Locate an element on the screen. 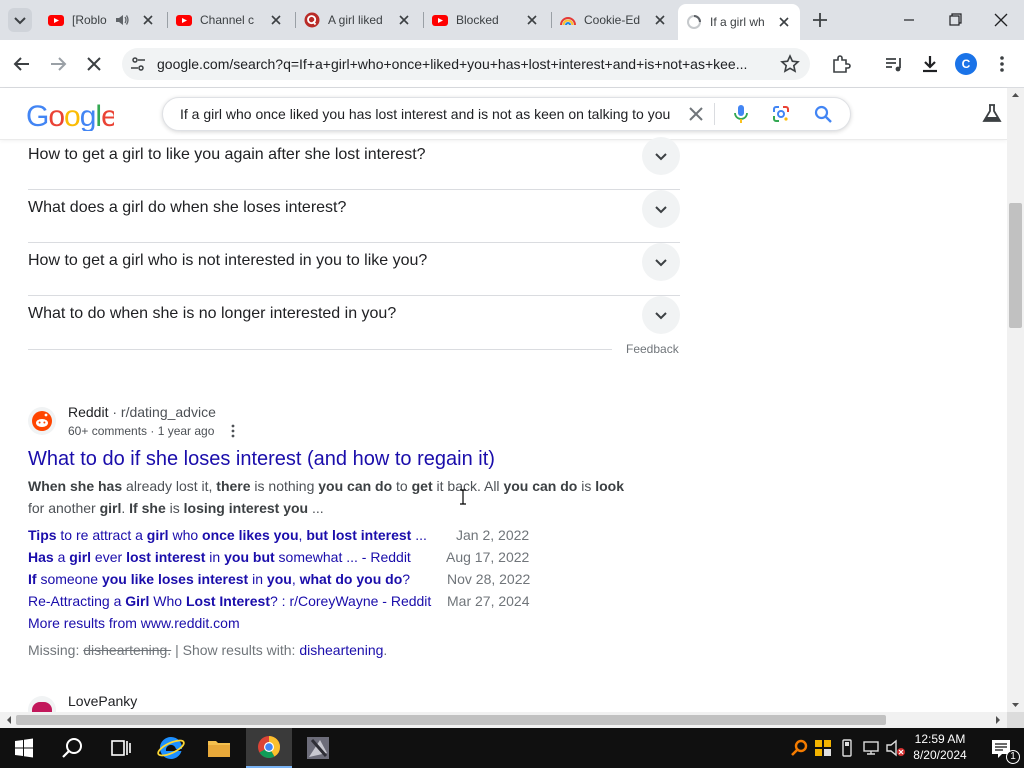  volume-muted-icon is located at coordinates (896, 748).